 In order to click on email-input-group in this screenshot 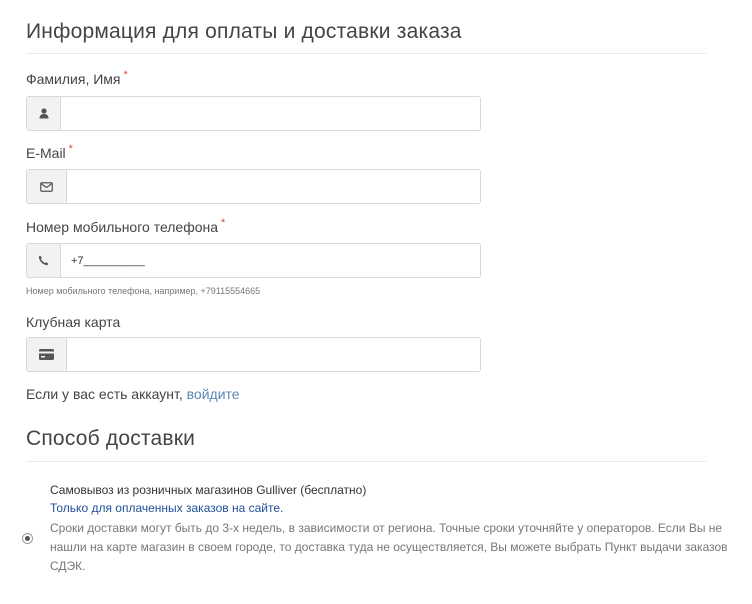, I will do `click(253, 186)`.